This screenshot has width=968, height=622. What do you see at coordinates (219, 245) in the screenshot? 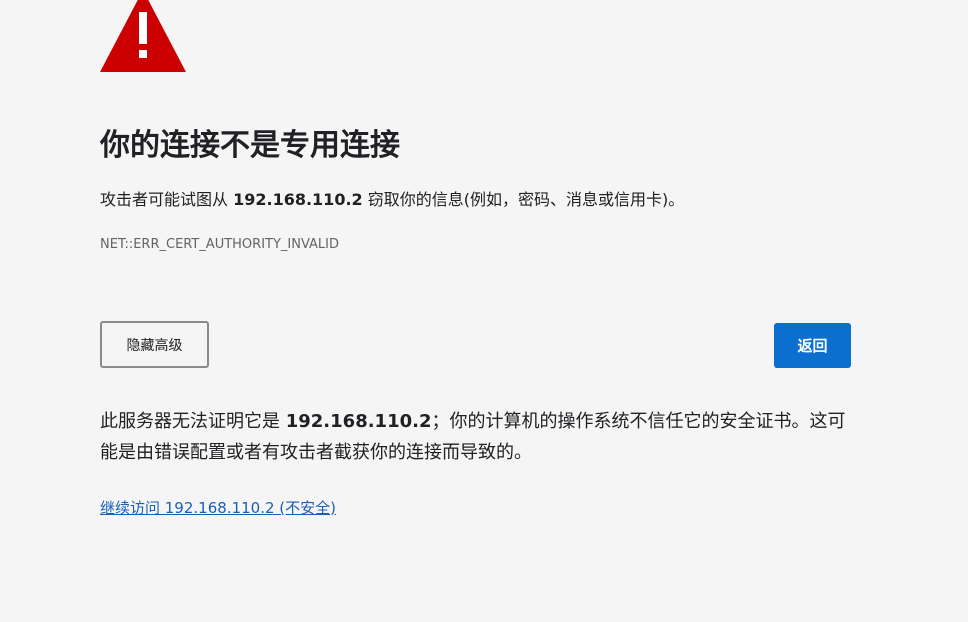
I see `error-code: NET::ERR_CERT_AUTHORITY_INVALID` at bounding box center [219, 245].